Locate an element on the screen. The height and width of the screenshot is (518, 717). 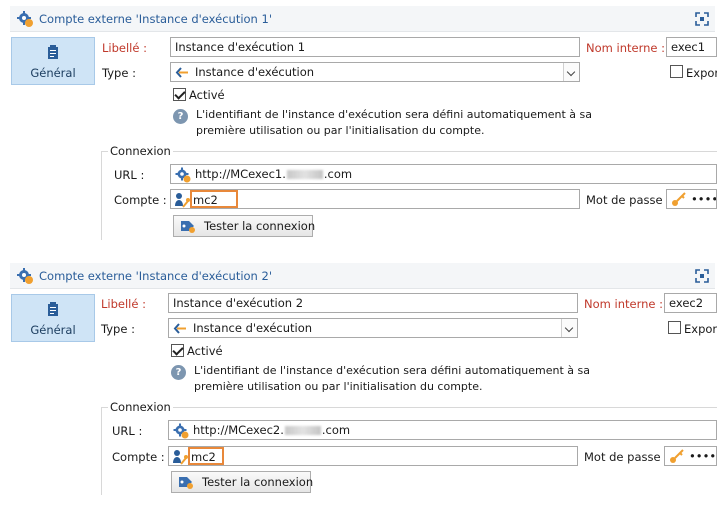
nom-interne-input: exec1 is located at coordinates (691, 47).